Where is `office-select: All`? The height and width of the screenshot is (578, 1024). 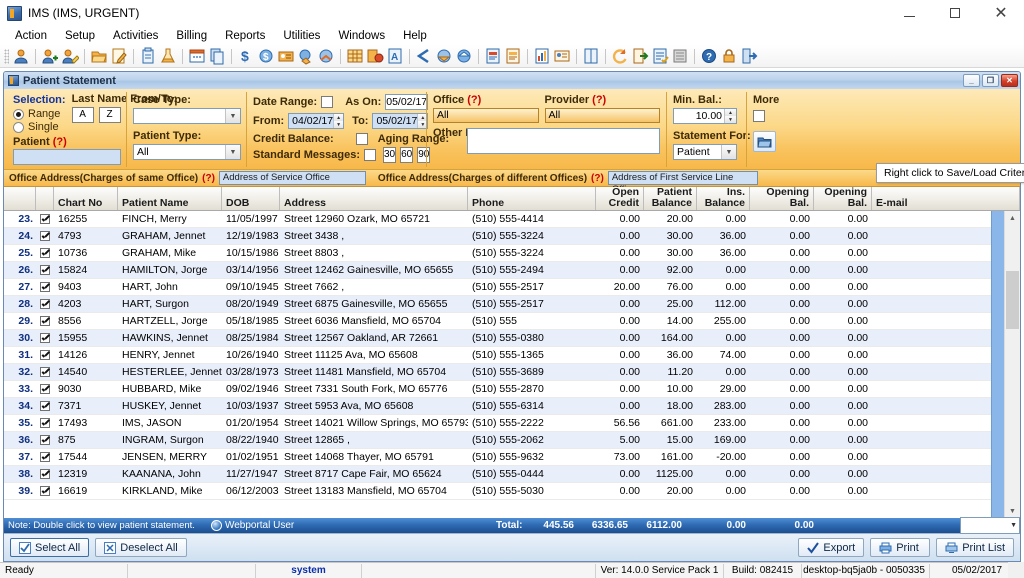 office-select: All is located at coordinates (486, 115).